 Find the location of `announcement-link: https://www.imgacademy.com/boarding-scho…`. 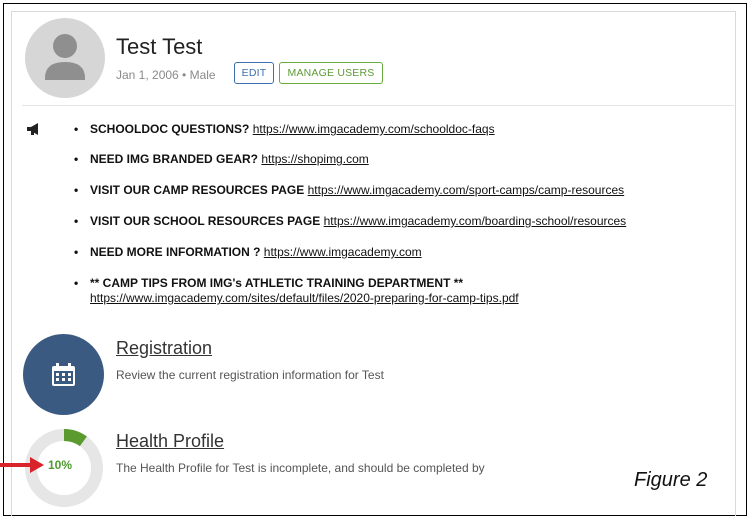

announcement-link: https://www.imgacademy.com/boarding-scho… is located at coordinates (475, 221).